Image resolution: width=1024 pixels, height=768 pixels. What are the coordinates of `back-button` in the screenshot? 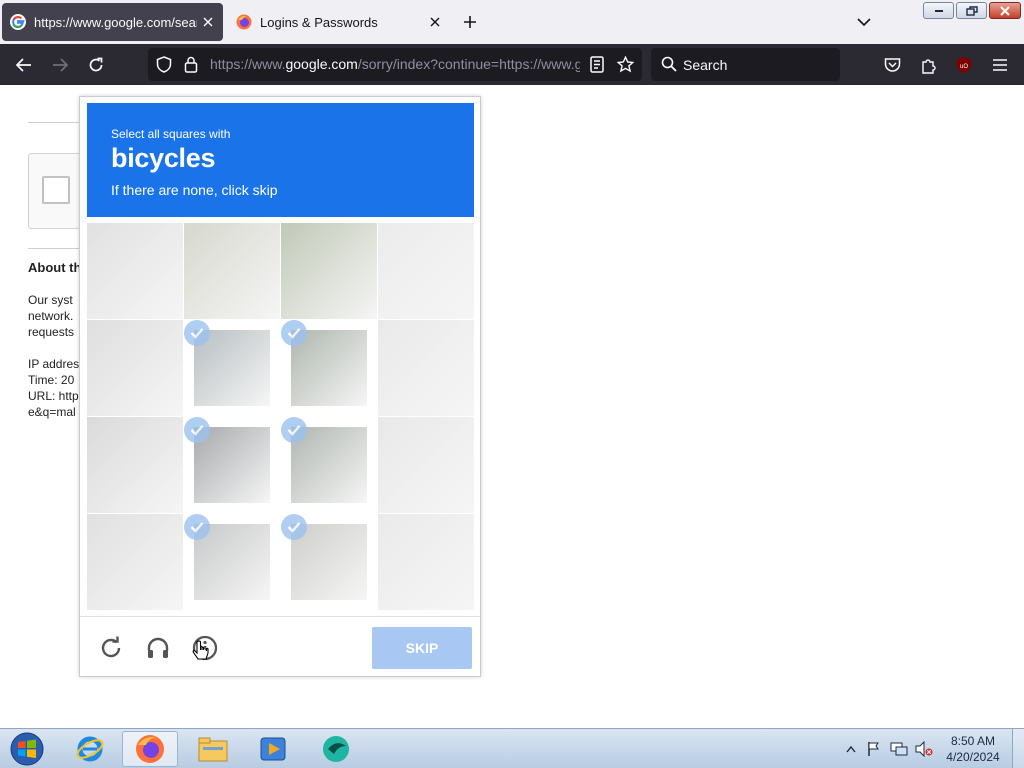 It's located at (24, 65).